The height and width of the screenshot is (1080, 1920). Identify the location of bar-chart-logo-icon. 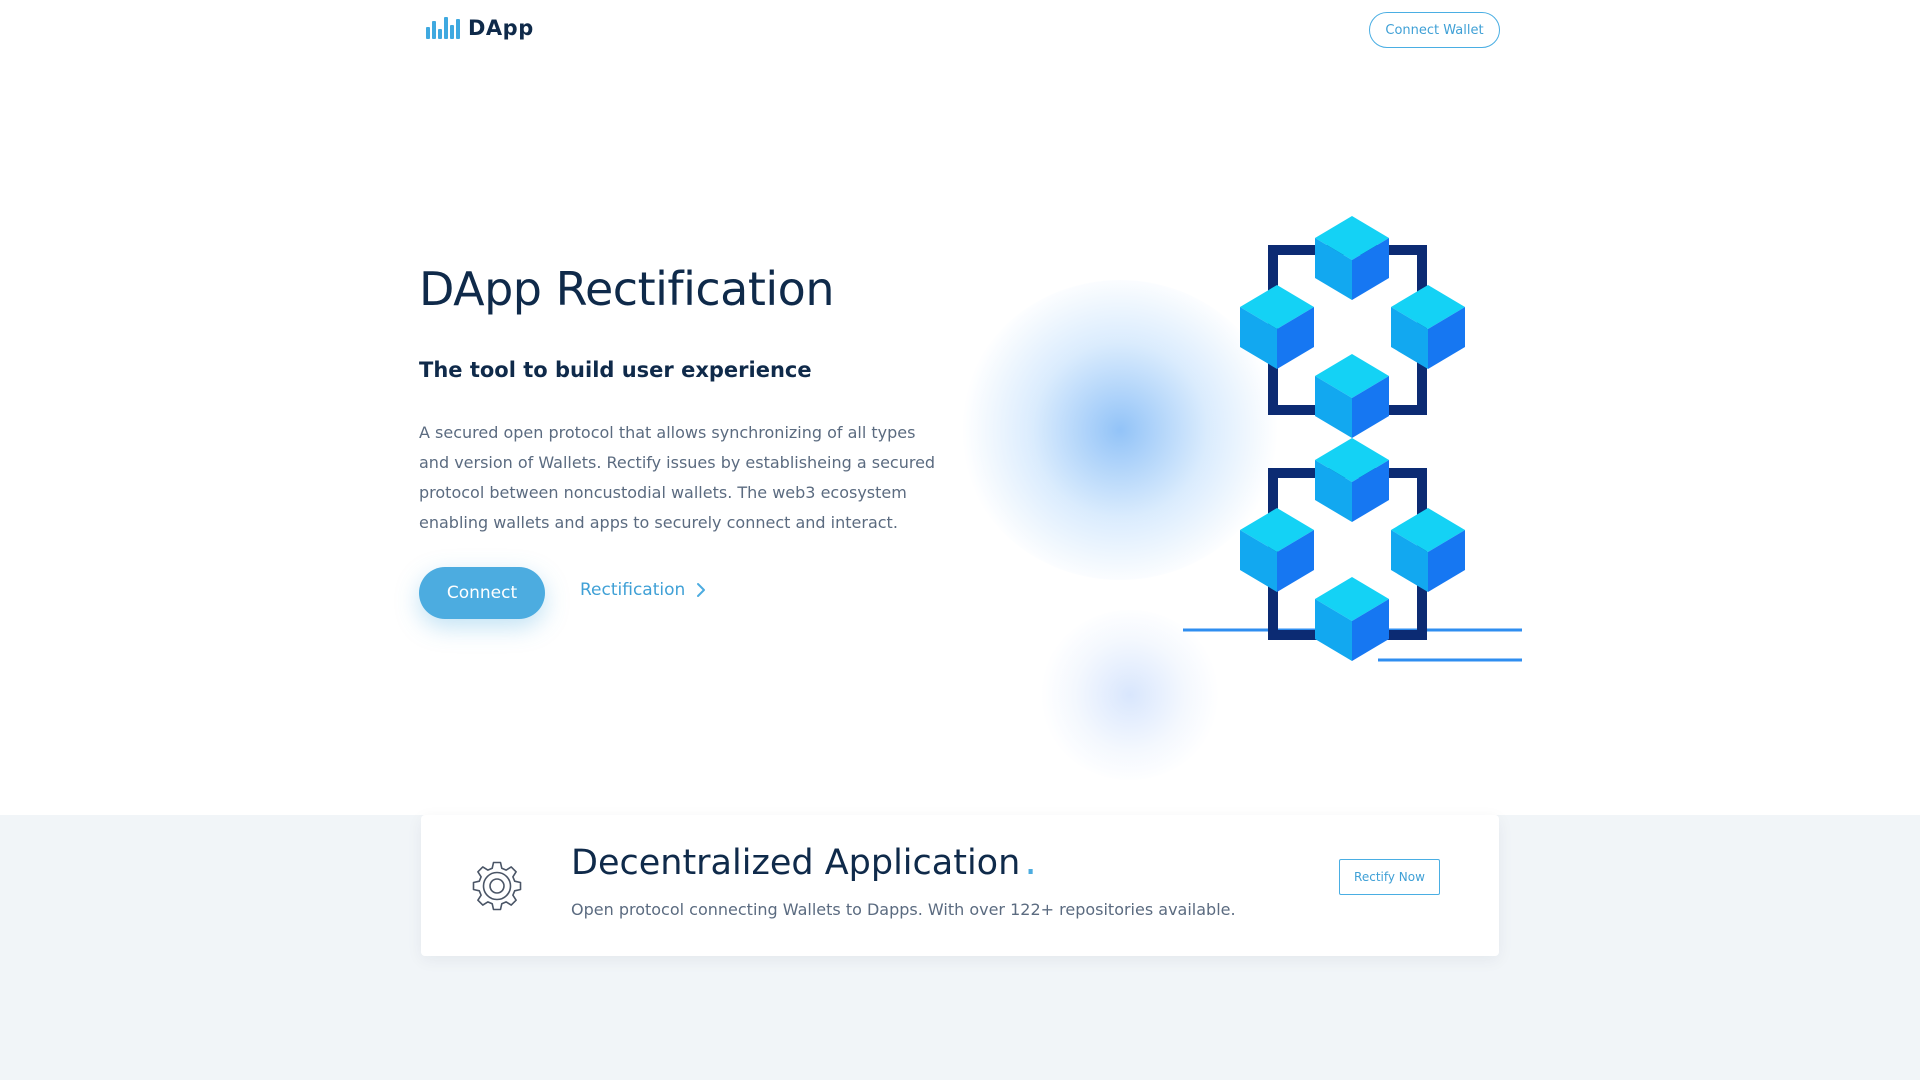
(443, 28).